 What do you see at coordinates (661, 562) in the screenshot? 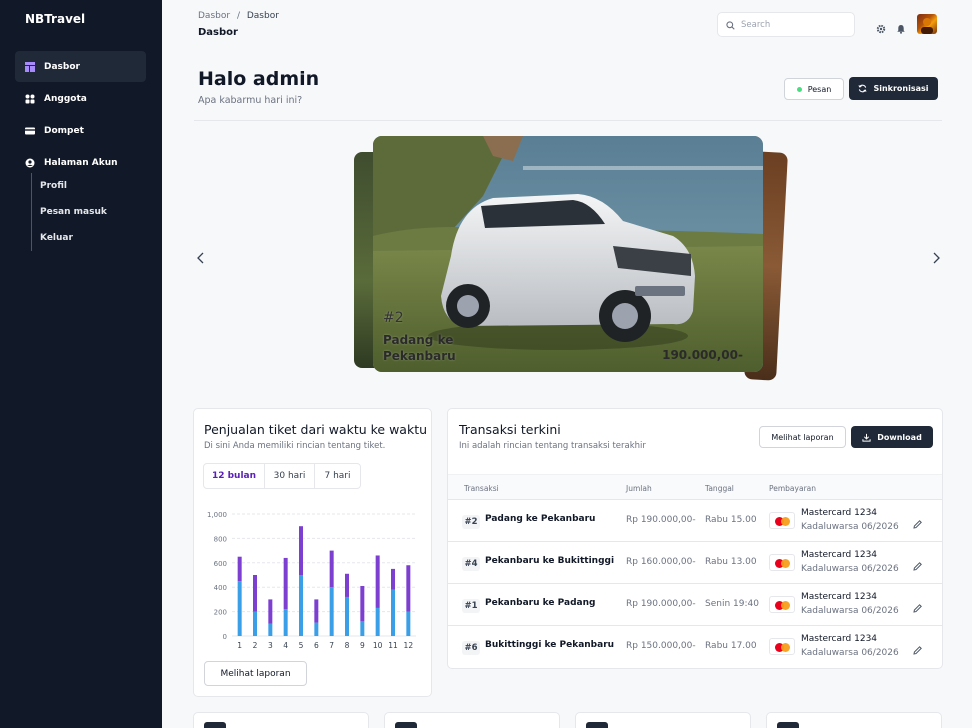
I see `transaction-amount: Rp 160.000,00-` at bounding box center [661, 562].